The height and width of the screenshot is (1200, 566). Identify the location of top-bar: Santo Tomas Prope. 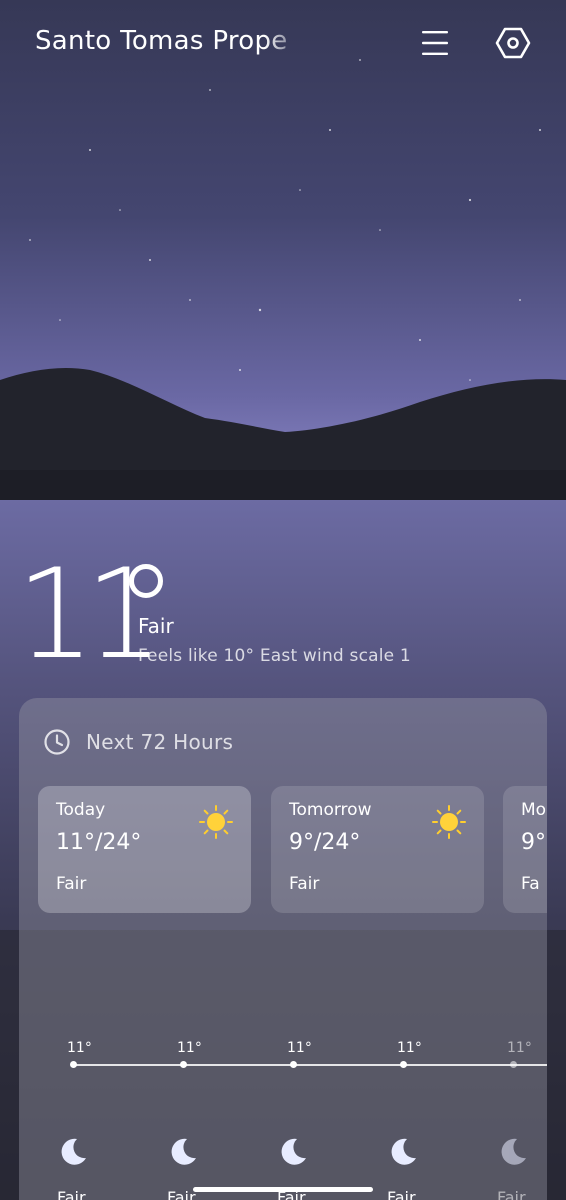
(283, 45).